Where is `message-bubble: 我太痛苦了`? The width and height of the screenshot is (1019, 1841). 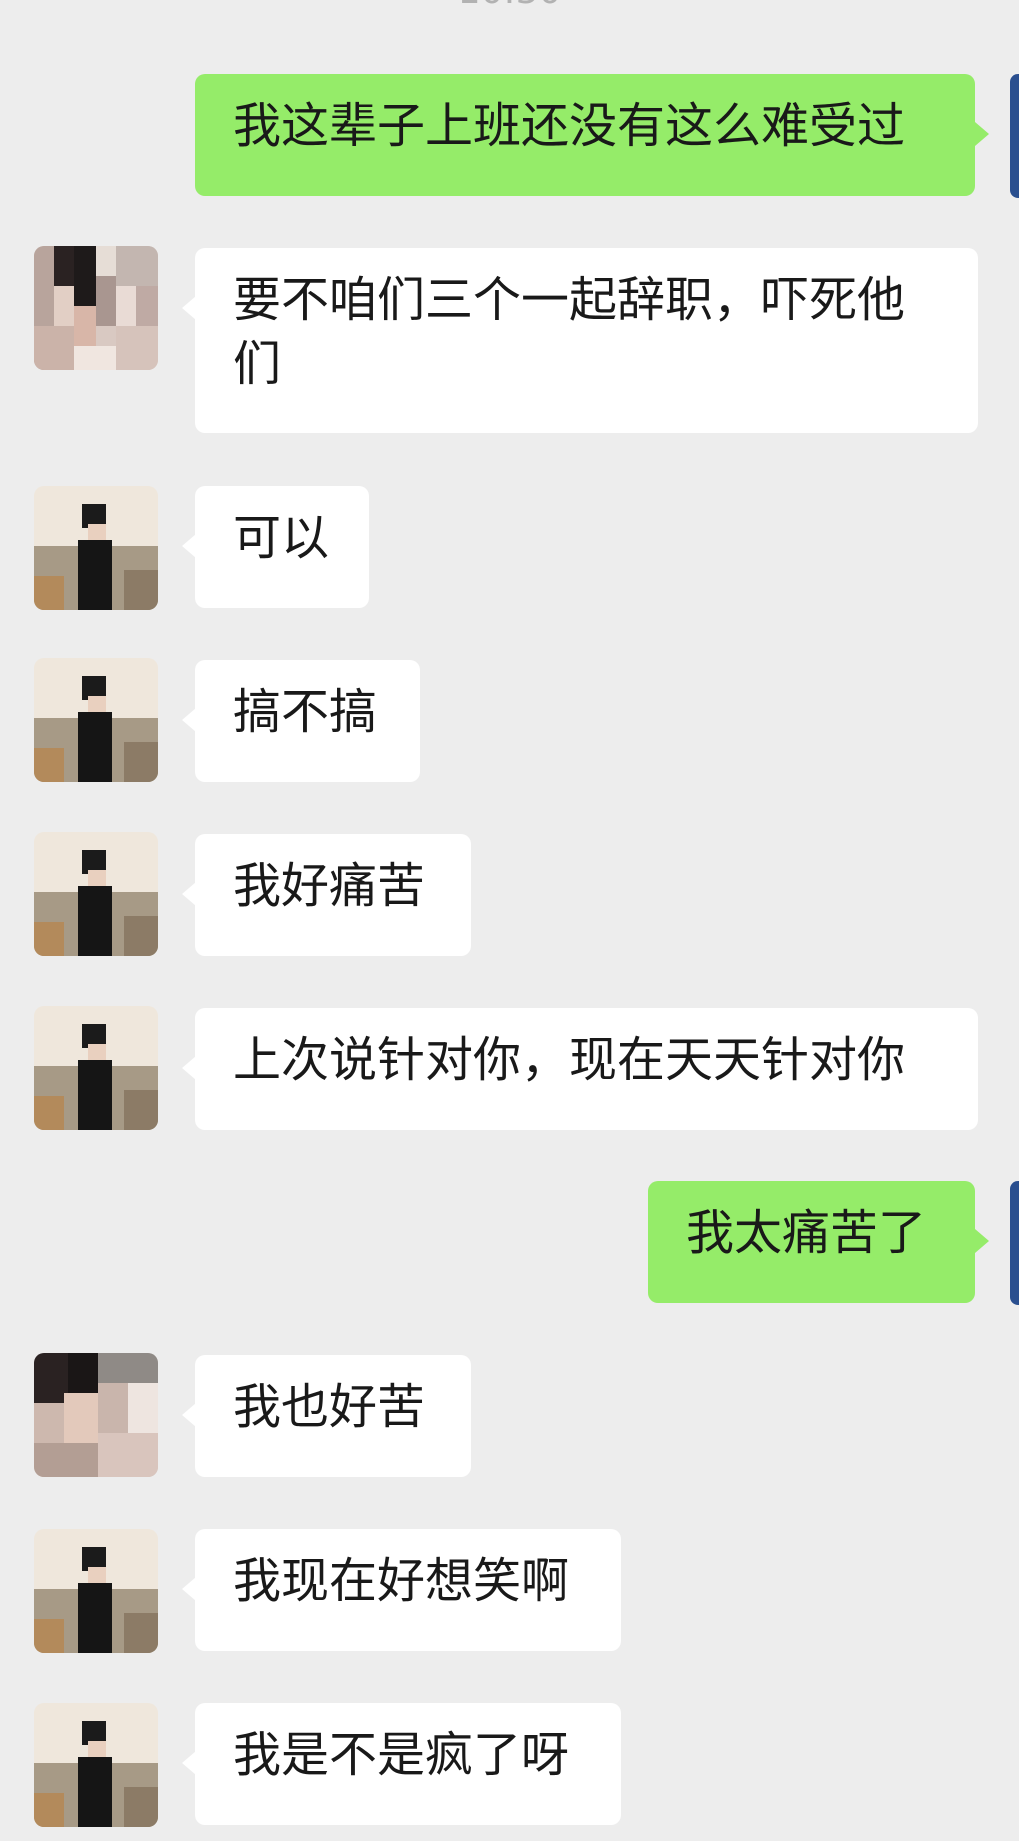 message-bubble: 我太痛苦了 is located at coordinates (811, 1242).